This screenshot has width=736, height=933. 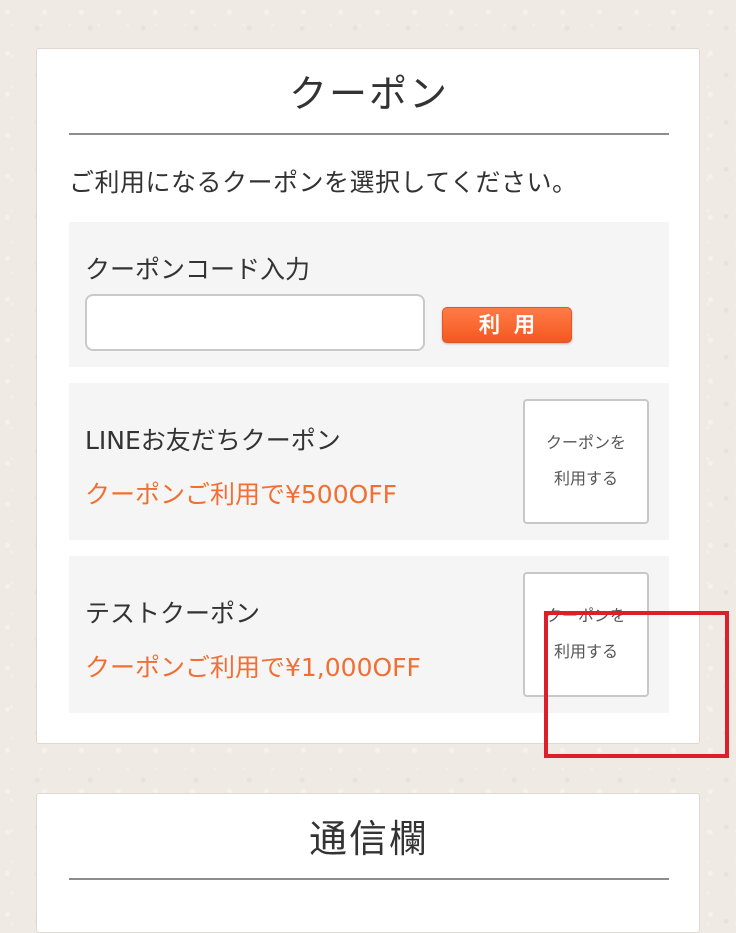 What do you see at coordinates (586, 634) in the screenshot?
I see `use-coupon-button-test: クーポンを 利用する` at bounding box center [586, 634].